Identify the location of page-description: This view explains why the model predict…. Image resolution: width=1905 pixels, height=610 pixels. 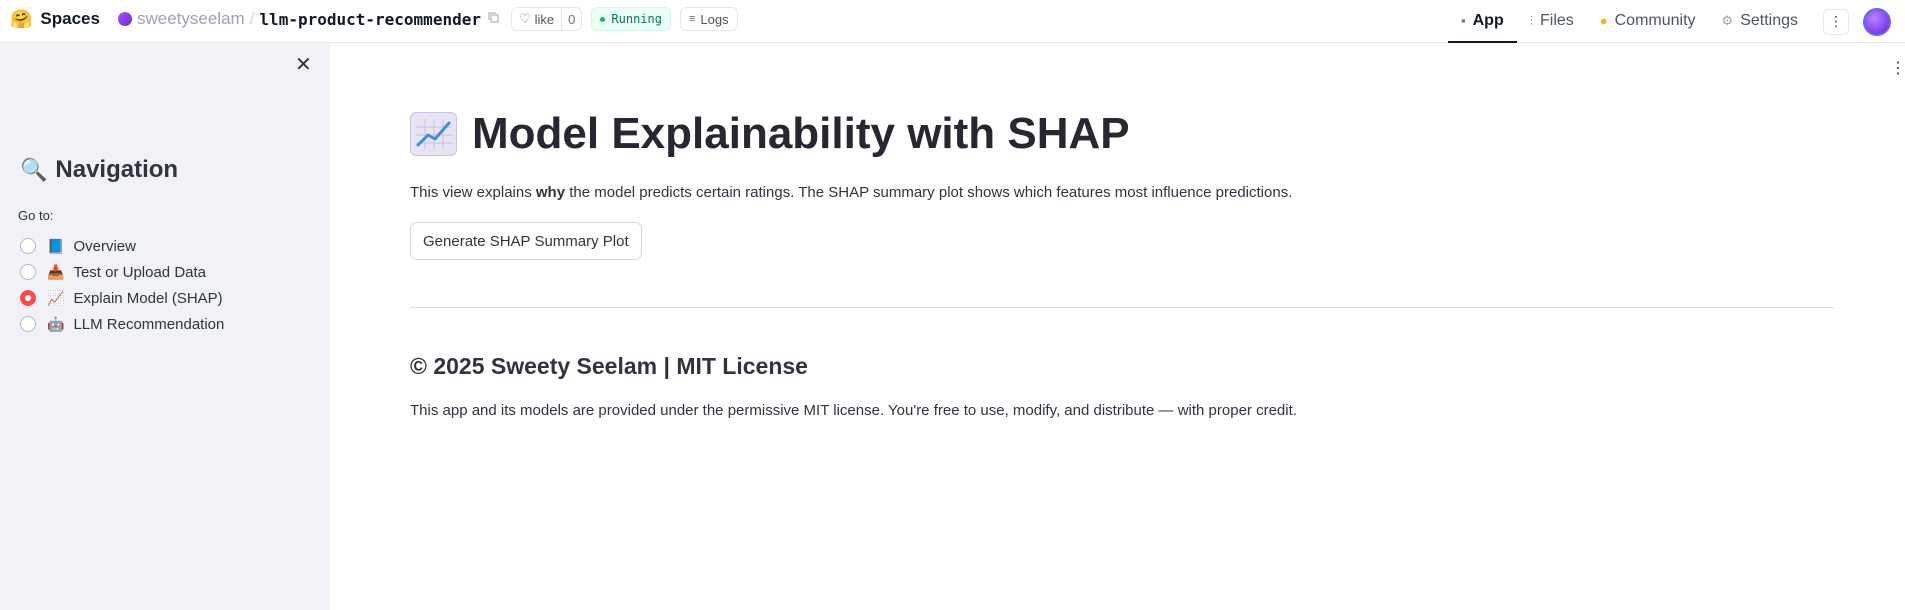
(851, 192).